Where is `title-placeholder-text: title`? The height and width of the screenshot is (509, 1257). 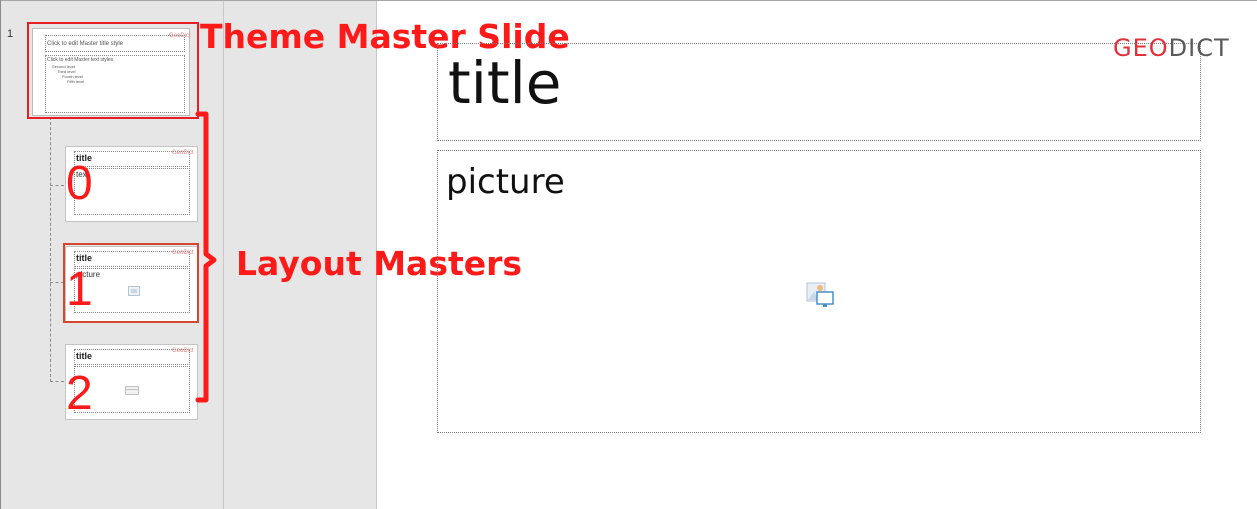 title-placeholder-text: title is located at coordinates (505, 83).